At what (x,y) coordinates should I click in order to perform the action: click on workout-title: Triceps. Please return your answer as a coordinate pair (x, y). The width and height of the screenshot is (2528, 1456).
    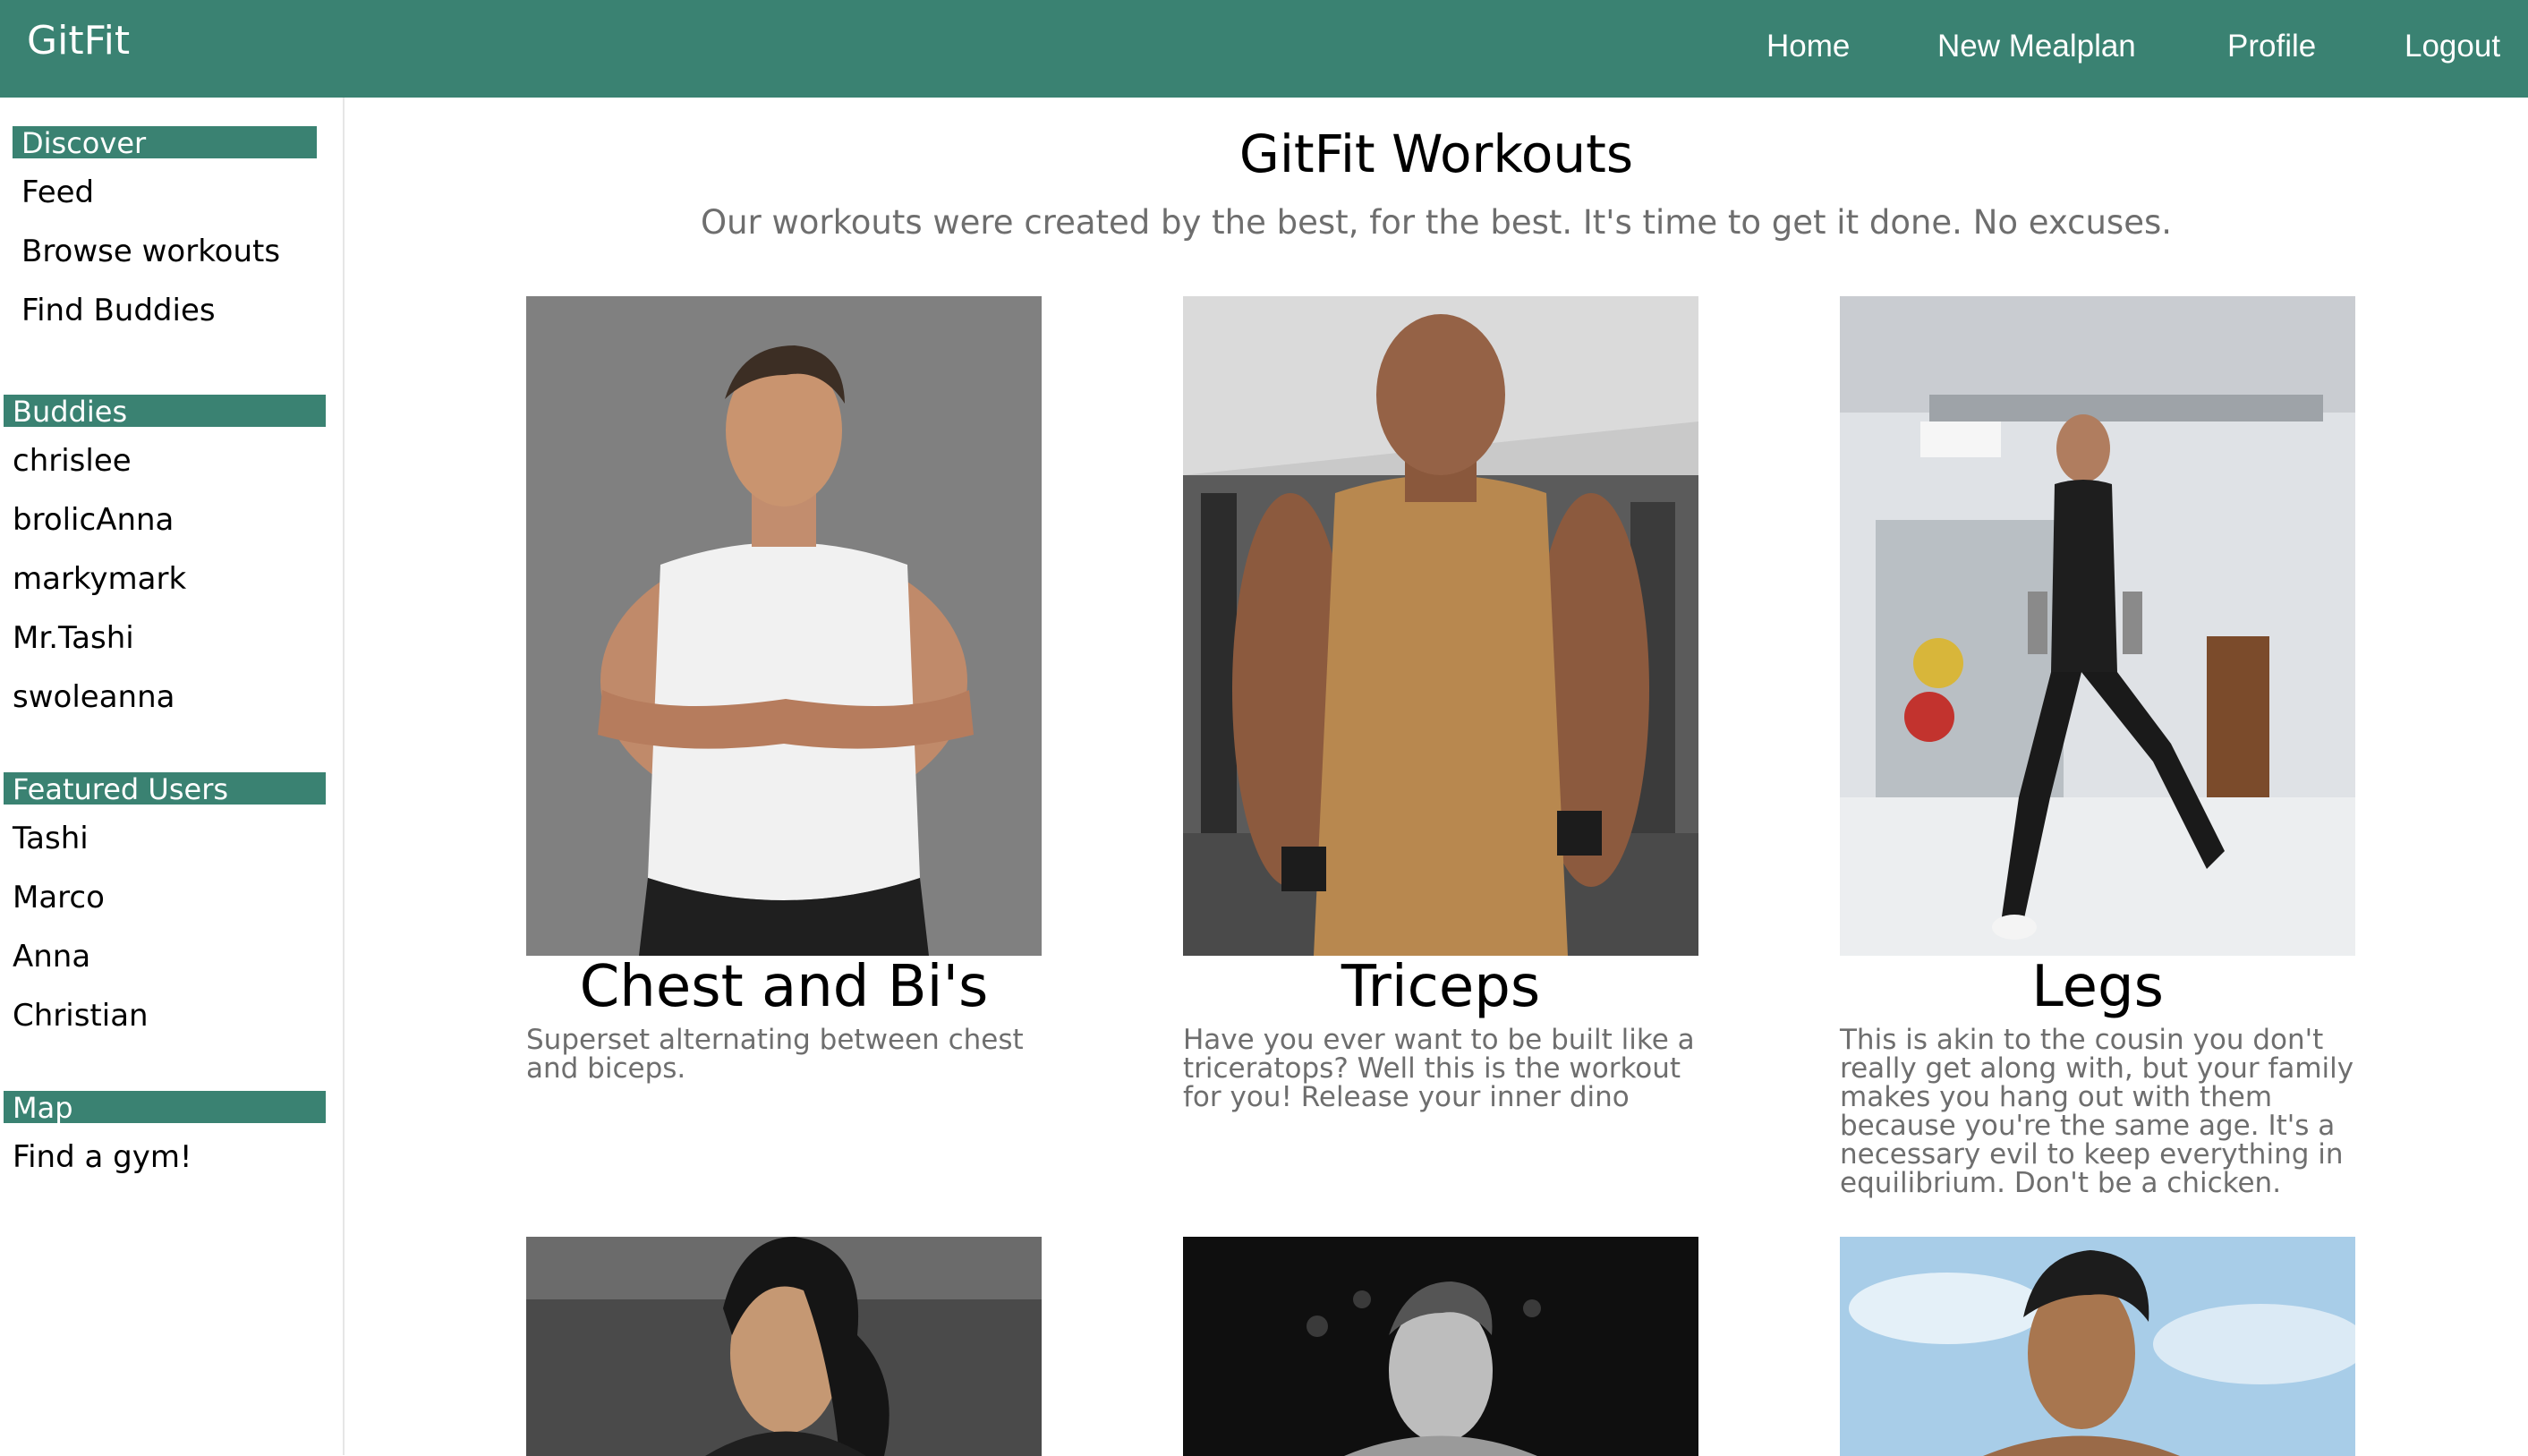
    Looking at the image, I should click on (1440, 987).